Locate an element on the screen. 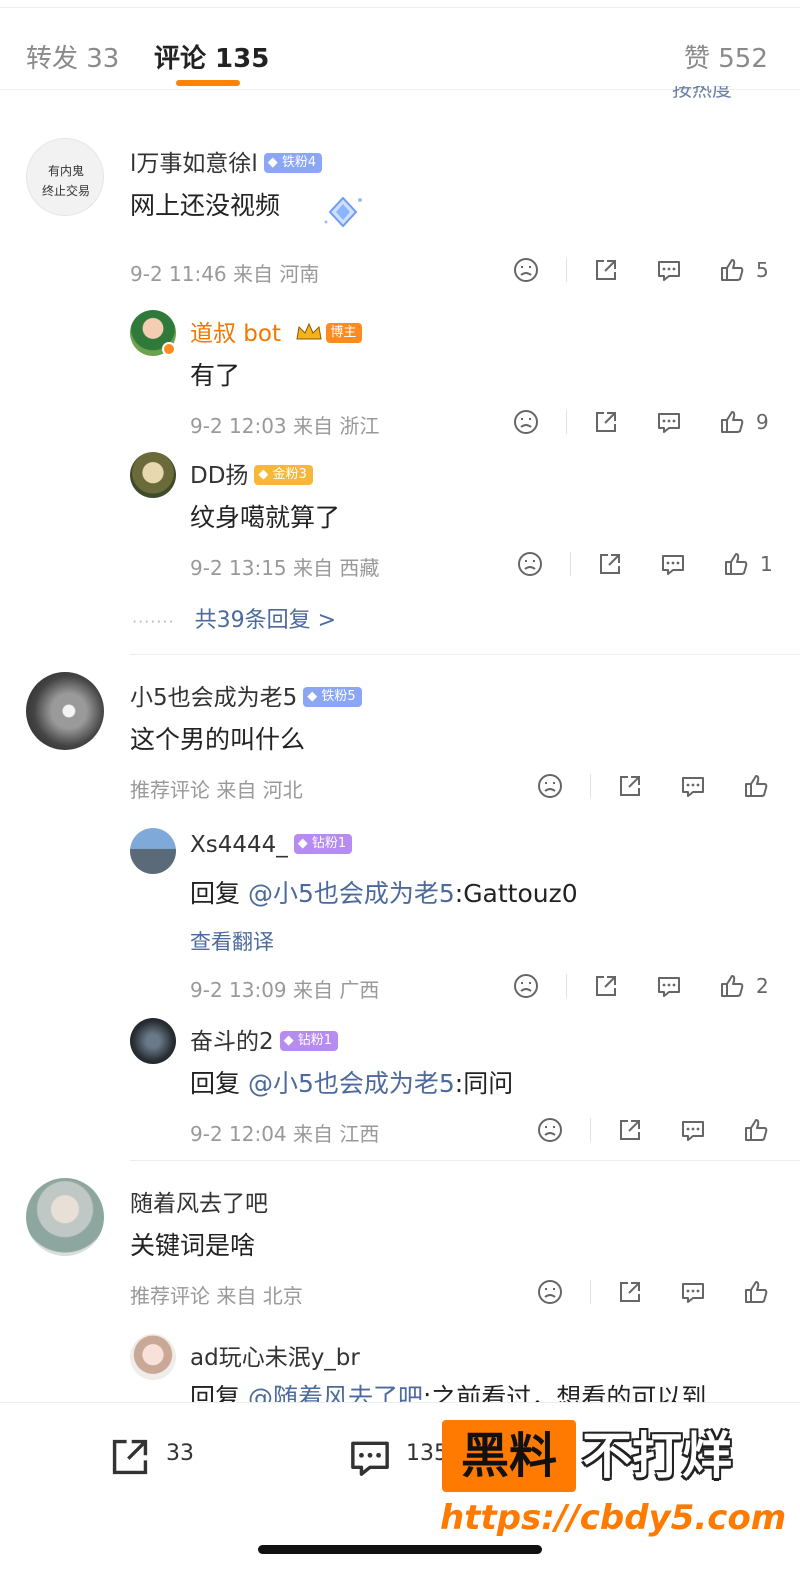 This screenshot has width=800, height=1580. like-count: 9 is located at coordinates (762, 422).